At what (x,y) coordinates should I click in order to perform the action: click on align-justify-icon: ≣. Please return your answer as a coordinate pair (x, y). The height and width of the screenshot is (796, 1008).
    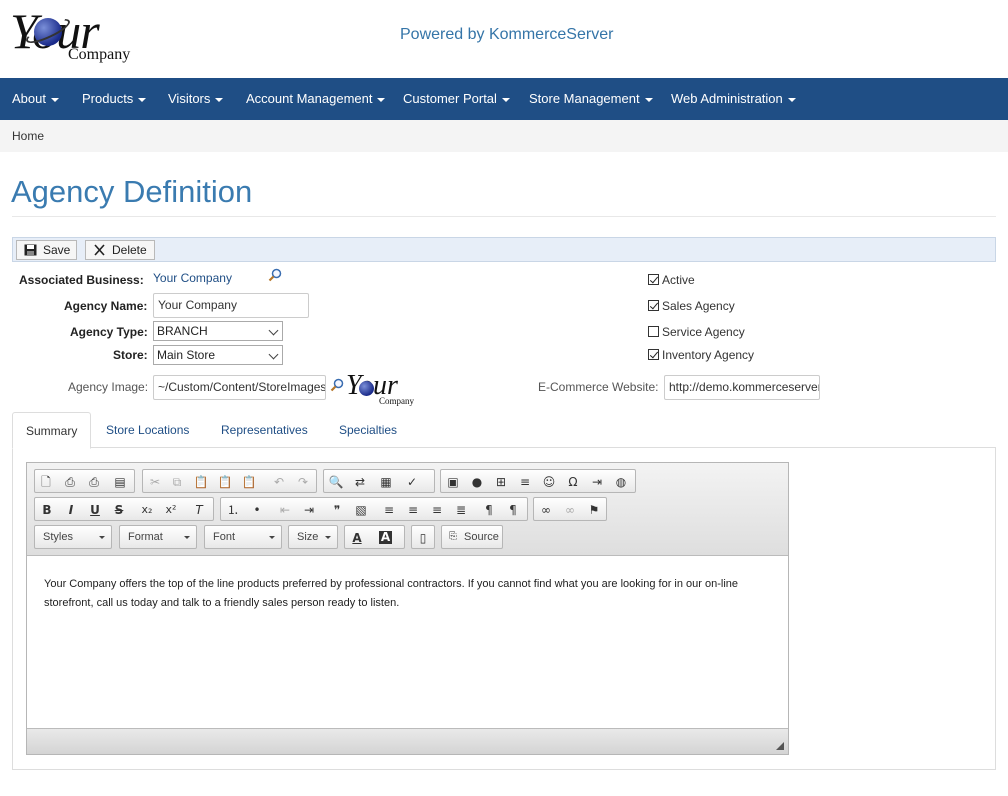
    Looking at the image, I should click on (461, 510).